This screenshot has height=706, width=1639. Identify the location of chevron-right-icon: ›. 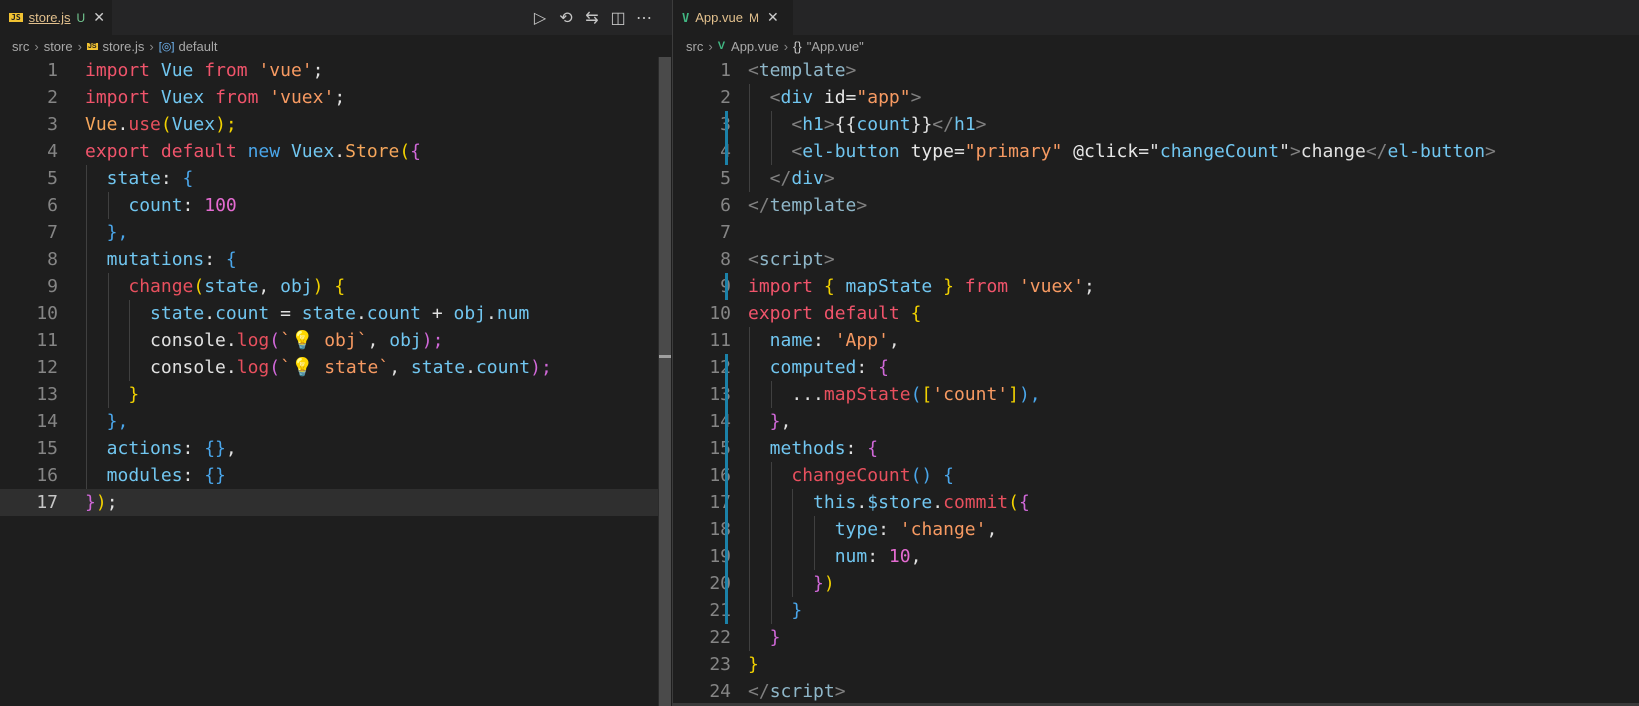
(786, 46).